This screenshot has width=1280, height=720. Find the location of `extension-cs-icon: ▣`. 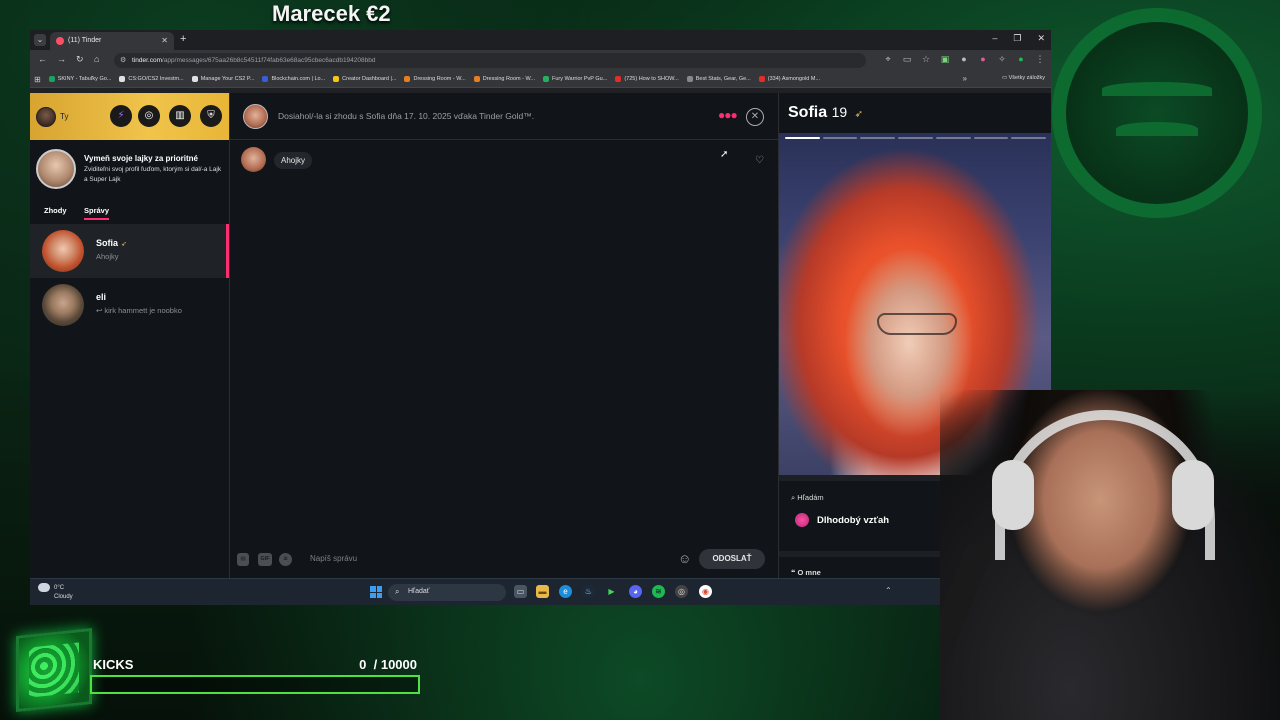

extension-cs-icon: ▣ is located at coordinates (945, 59).